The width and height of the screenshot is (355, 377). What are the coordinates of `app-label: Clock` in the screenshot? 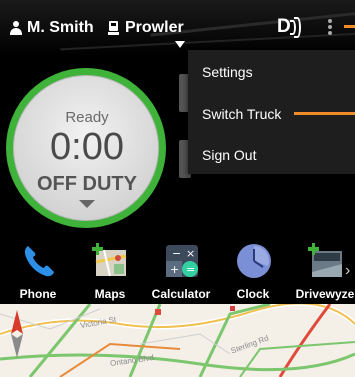 It's located at (253, 294).